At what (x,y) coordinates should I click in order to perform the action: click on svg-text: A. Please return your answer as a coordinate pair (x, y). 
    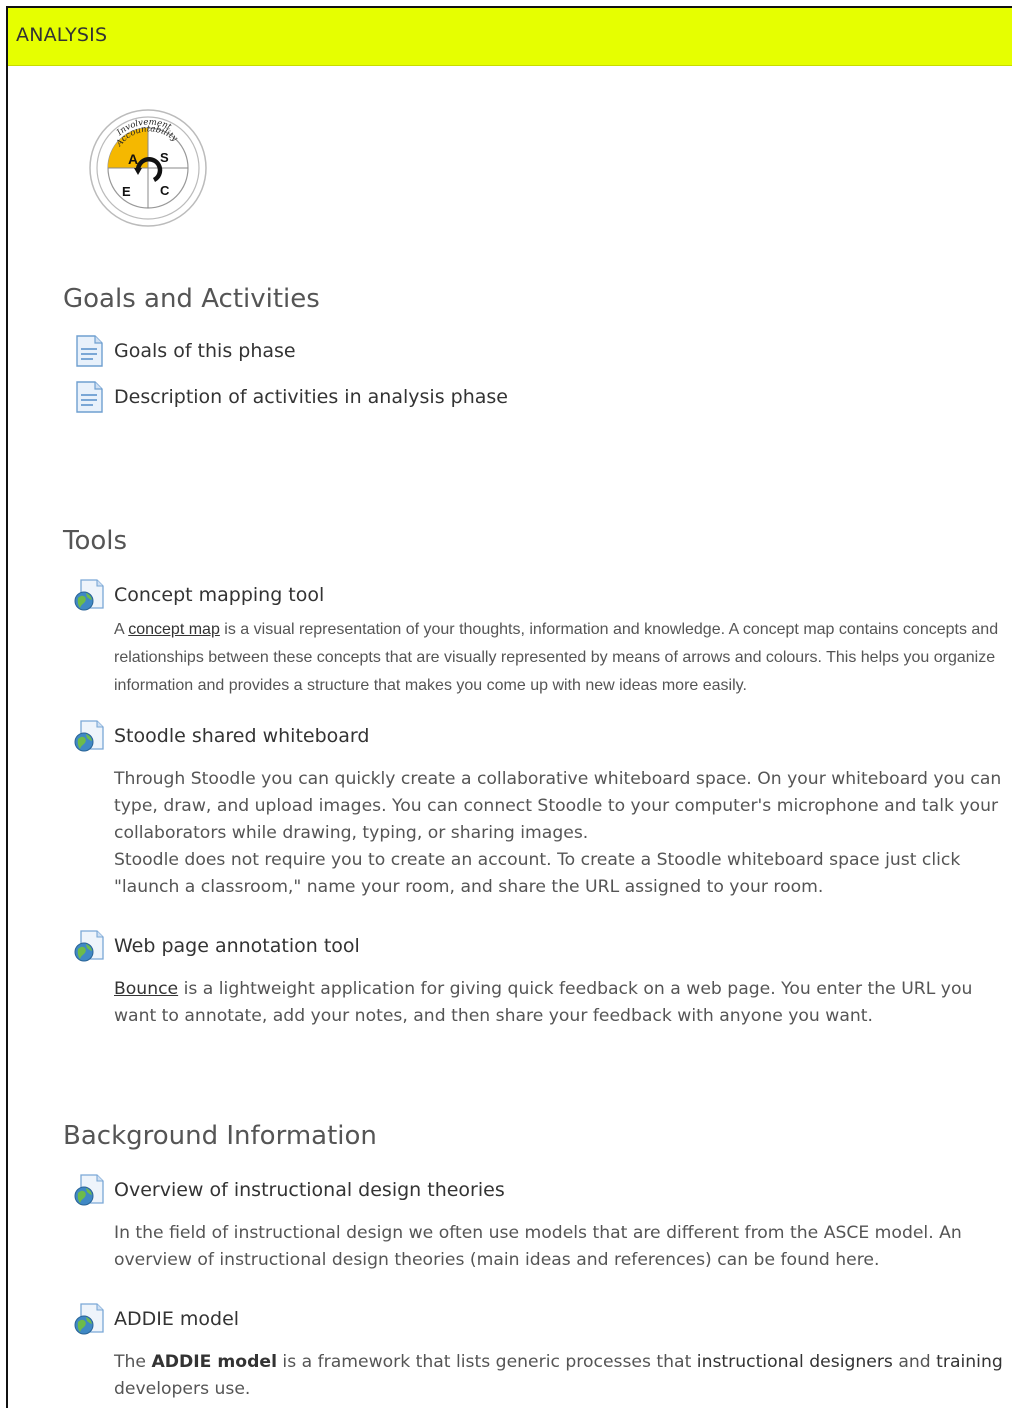
    Looking at the image, I should click on (133, 159).